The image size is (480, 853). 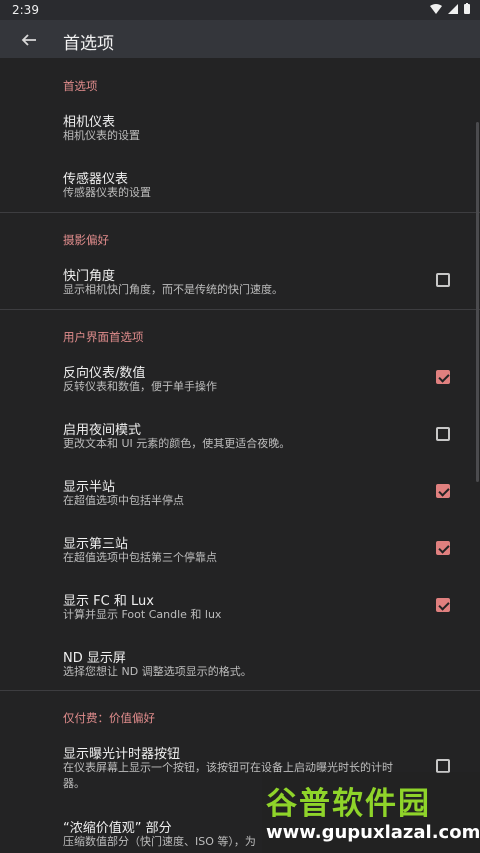 I want to click on item-summary: 反转仪表和数值，便于单手操作, so click(x=140, y=386).